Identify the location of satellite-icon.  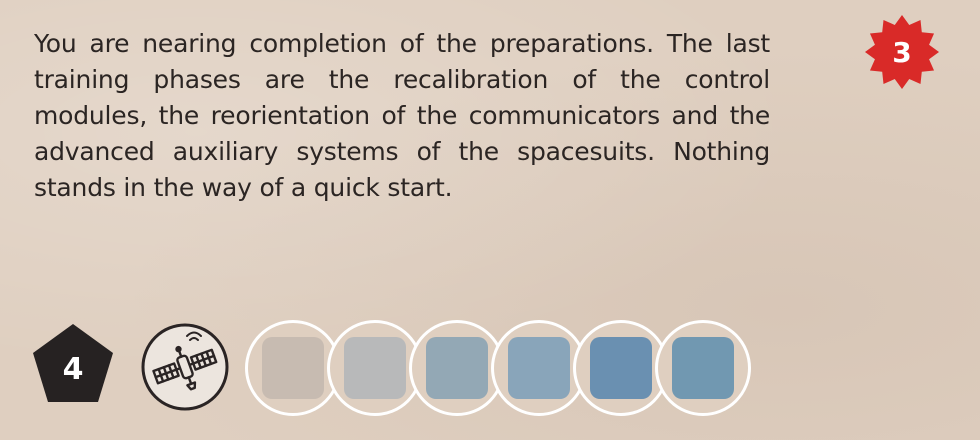
(185, 367).